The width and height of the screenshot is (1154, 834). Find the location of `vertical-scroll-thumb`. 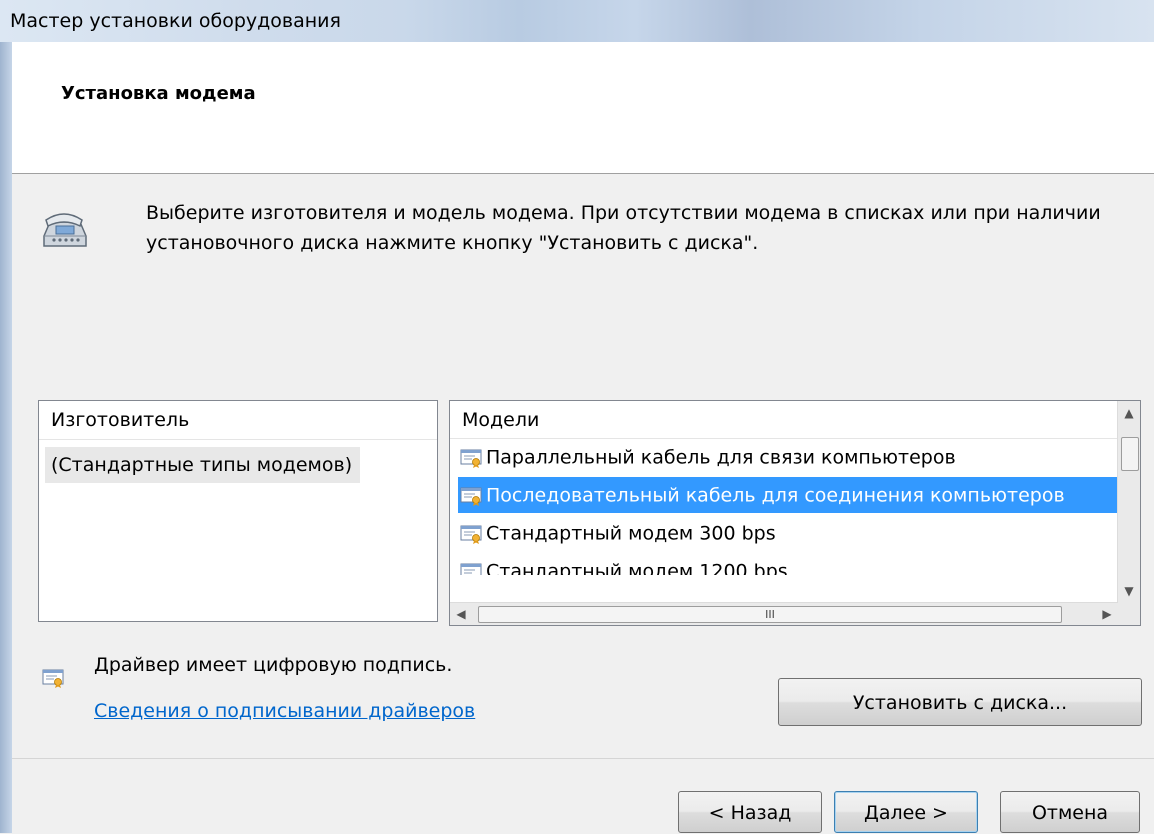

vertical-scroll-thumb is located at coordinates (1130, 454).